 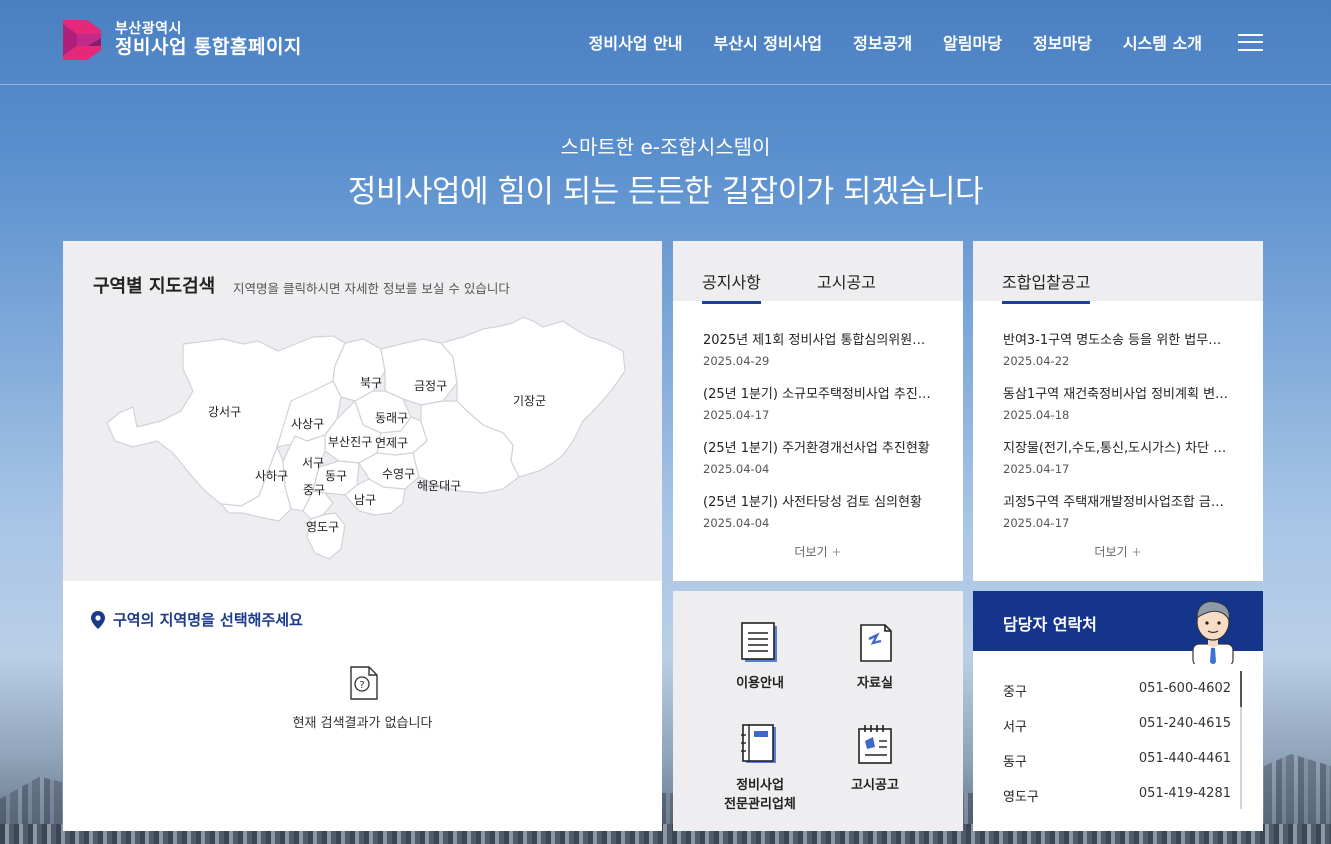 I want to click on district-label-gijang: 기장군, so click(x=529, y=401).